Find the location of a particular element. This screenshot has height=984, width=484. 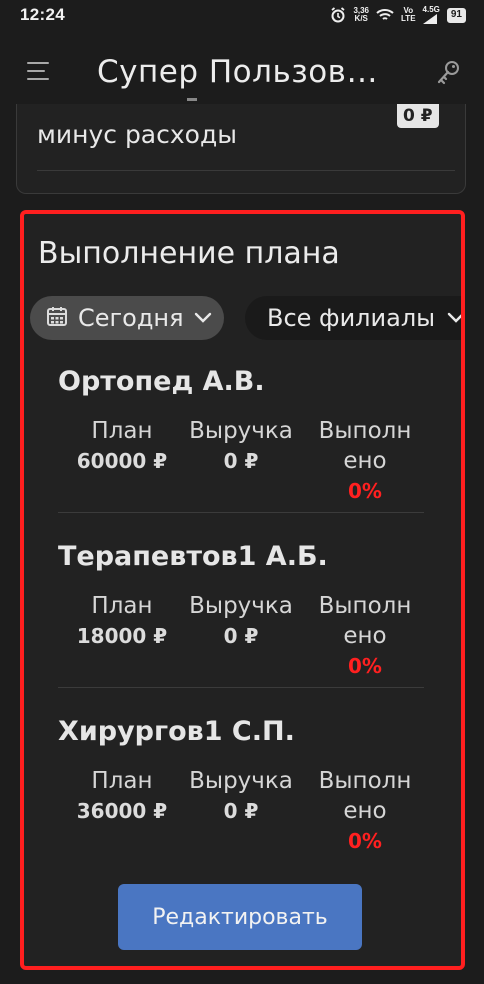

key-icon is located at coordinates (448, 75).